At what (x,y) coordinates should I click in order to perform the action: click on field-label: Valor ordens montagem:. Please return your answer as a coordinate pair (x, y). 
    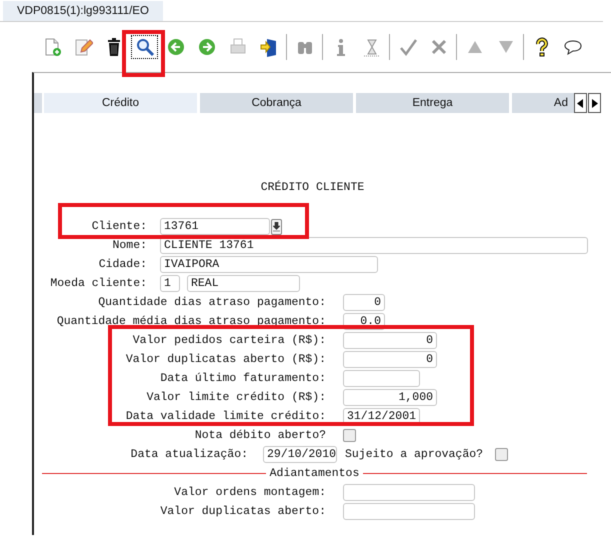
    Looking at the image, I should click on (249, 492).